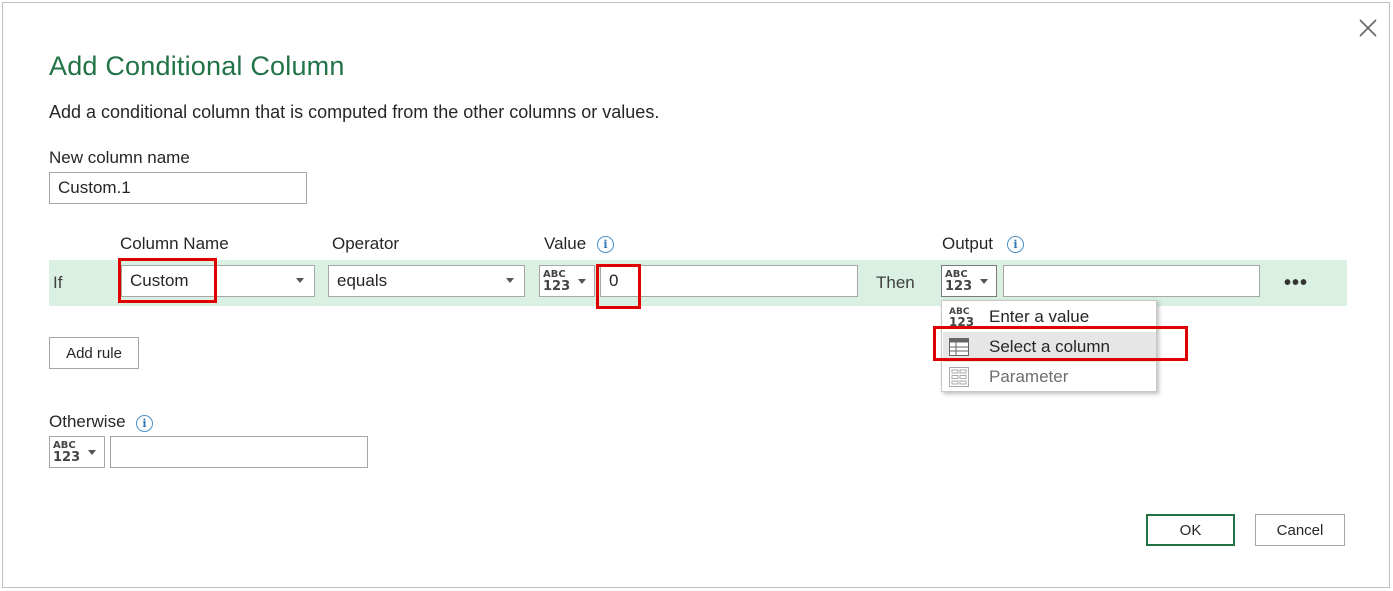  What do you see at coordinates (729, 281) in the screenshot?
I see `value-input: 0` at bounding box center [729, 281].